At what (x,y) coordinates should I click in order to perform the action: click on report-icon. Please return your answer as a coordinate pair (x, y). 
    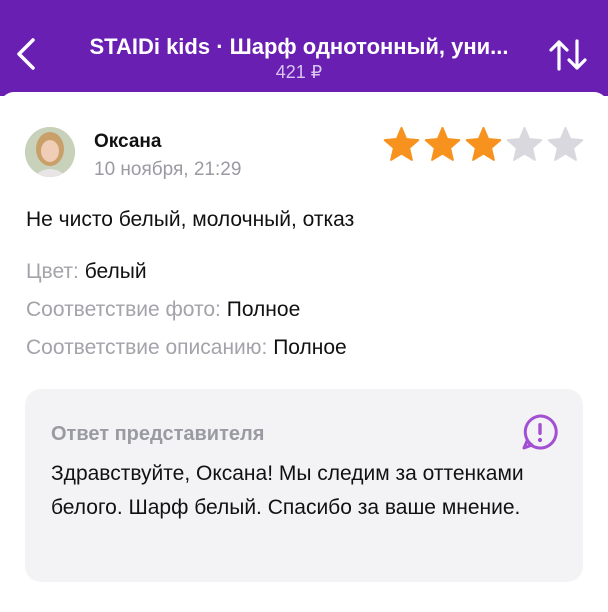
    Looking at the image, I should click on (540, 432).